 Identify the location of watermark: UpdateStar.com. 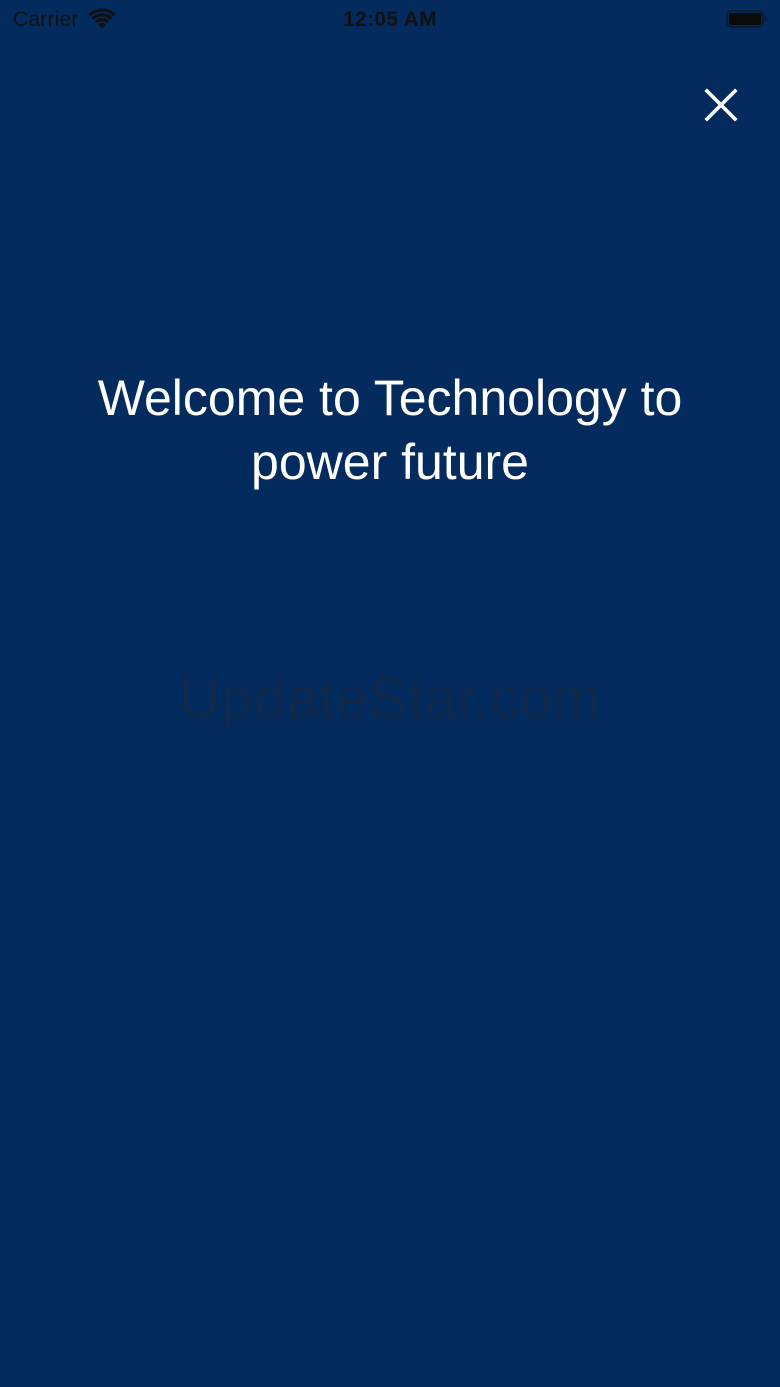
(390, 698).